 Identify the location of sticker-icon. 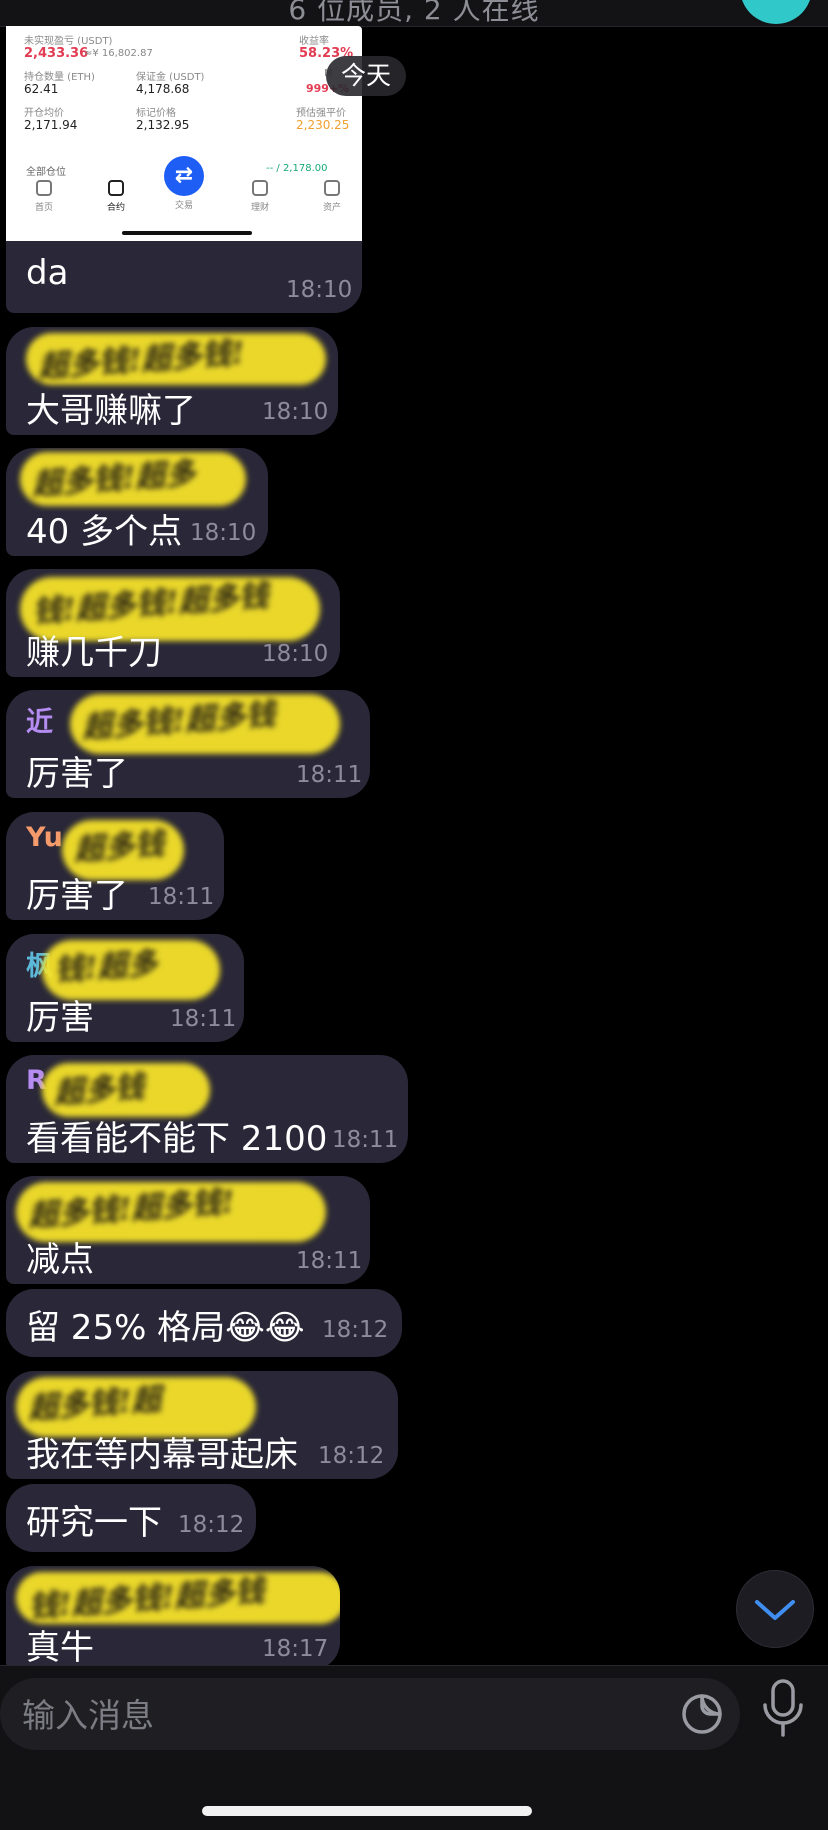
(702, 1714).